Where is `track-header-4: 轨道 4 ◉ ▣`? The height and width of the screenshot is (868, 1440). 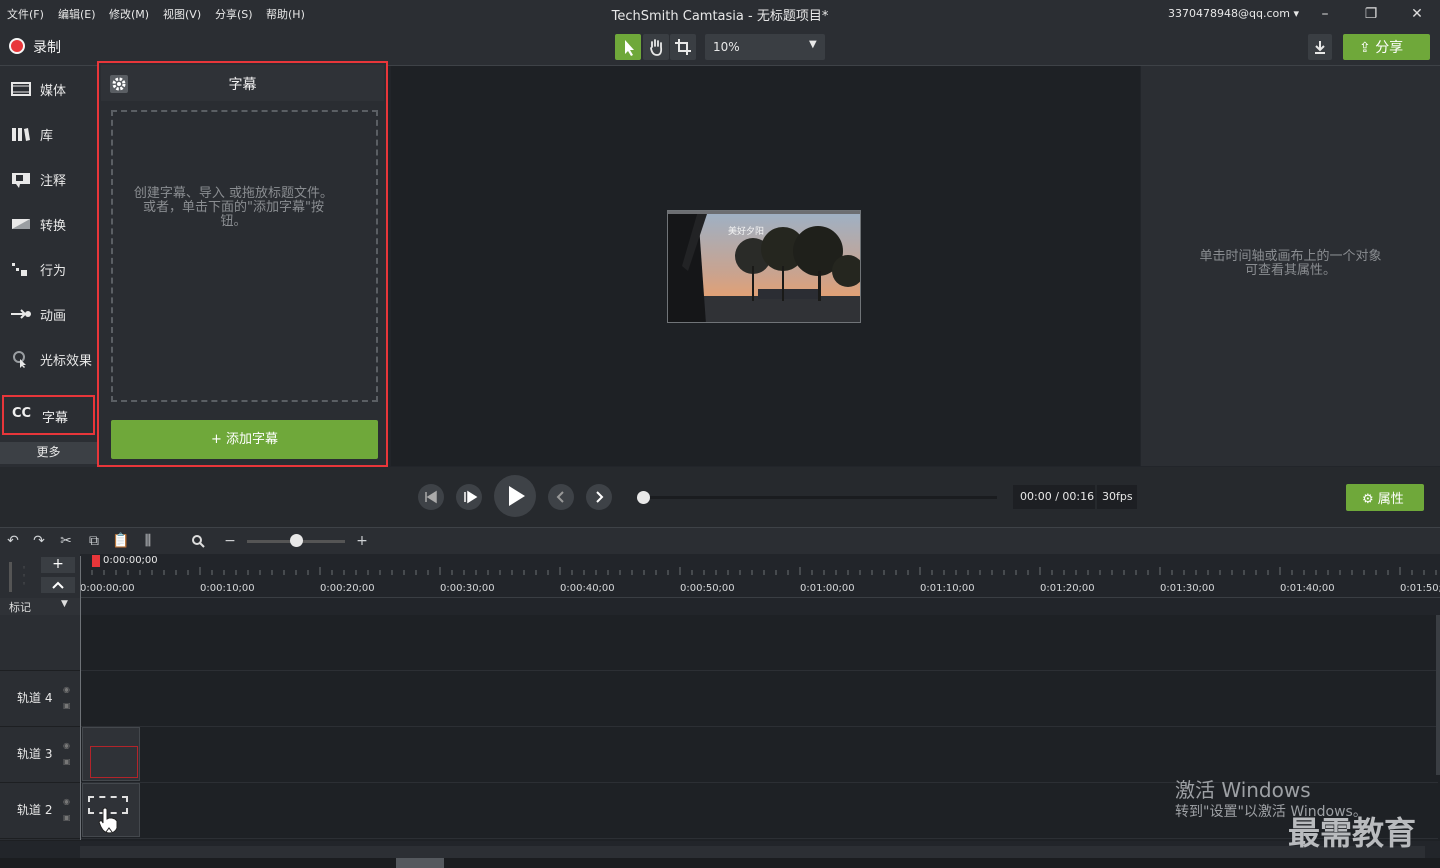 track-header-4: 轨道 4 ◉ ▣ is located at coordinates (40, 699).